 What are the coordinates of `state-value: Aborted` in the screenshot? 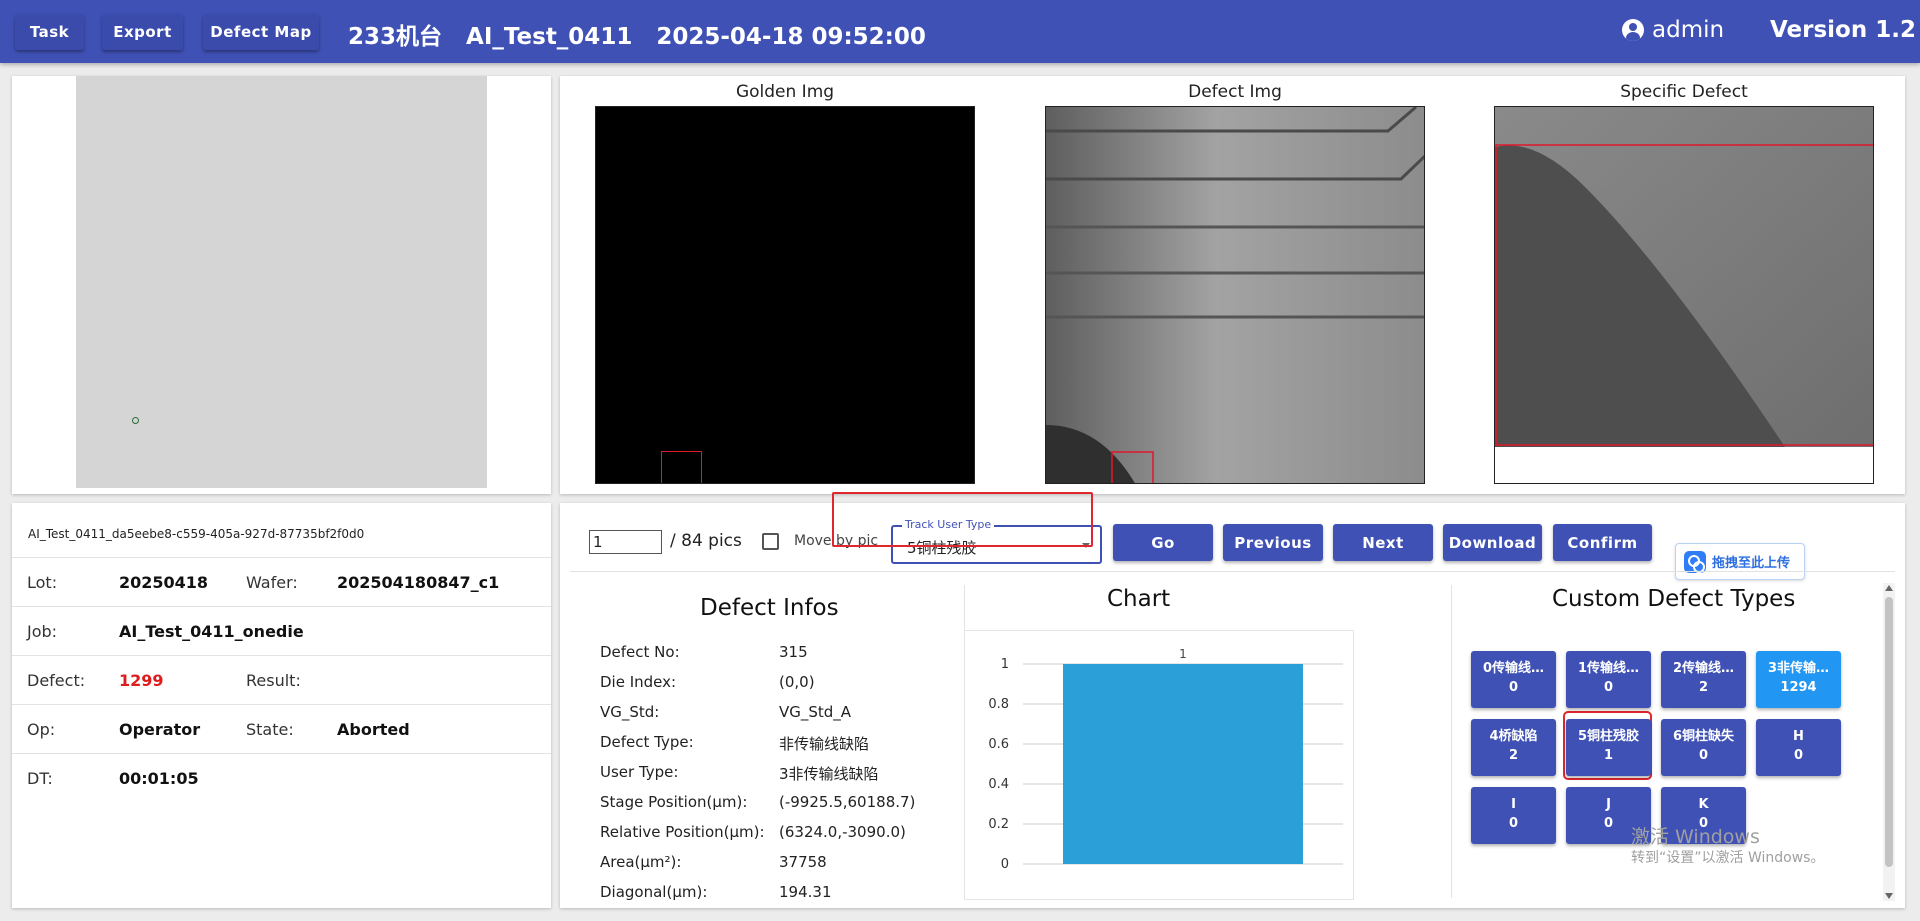 It's located at (373, 729).